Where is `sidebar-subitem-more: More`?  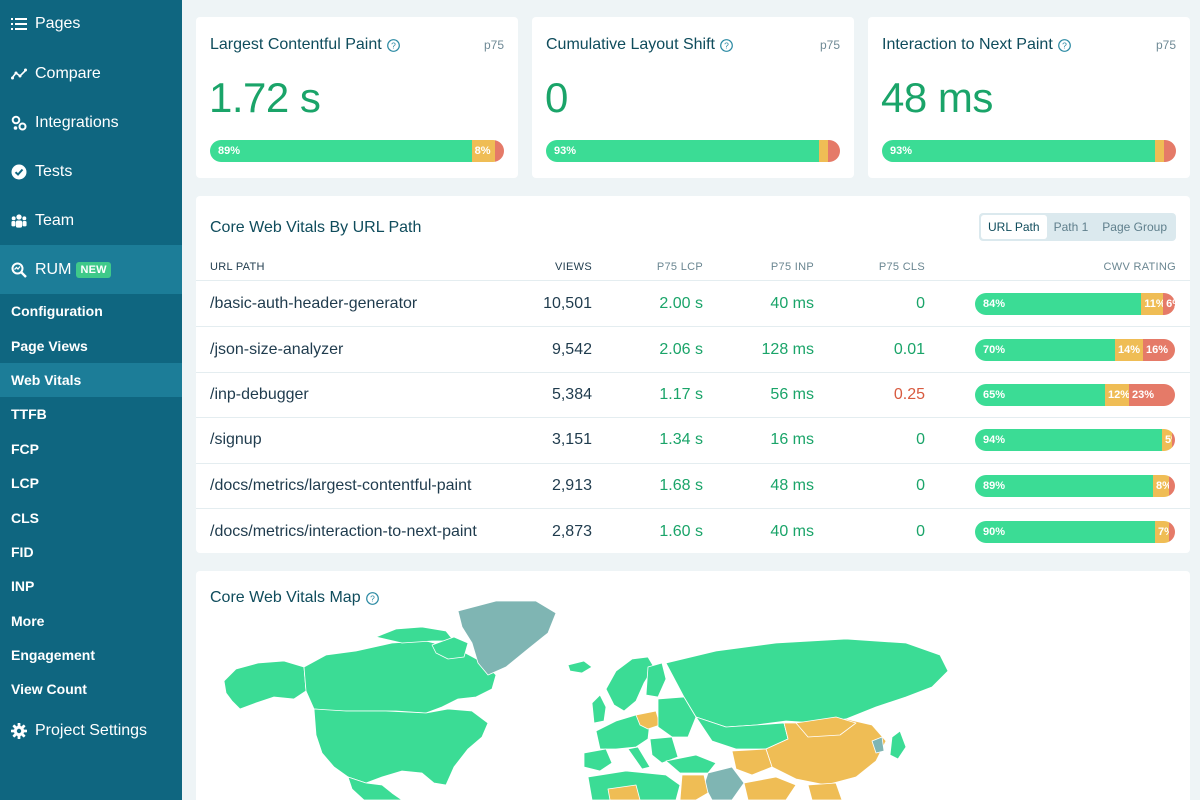 sidebar-subitem-more: More is located at coordinates (91, 621).